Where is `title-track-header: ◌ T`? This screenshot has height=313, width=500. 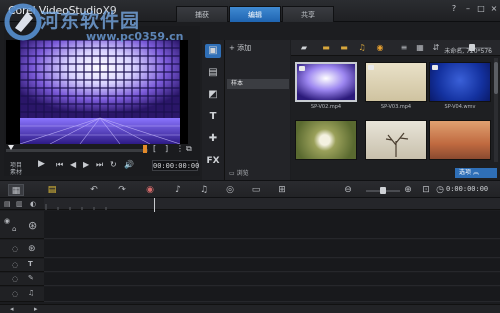 title-track-header: ◌ T is located at coordinates (22, 265).